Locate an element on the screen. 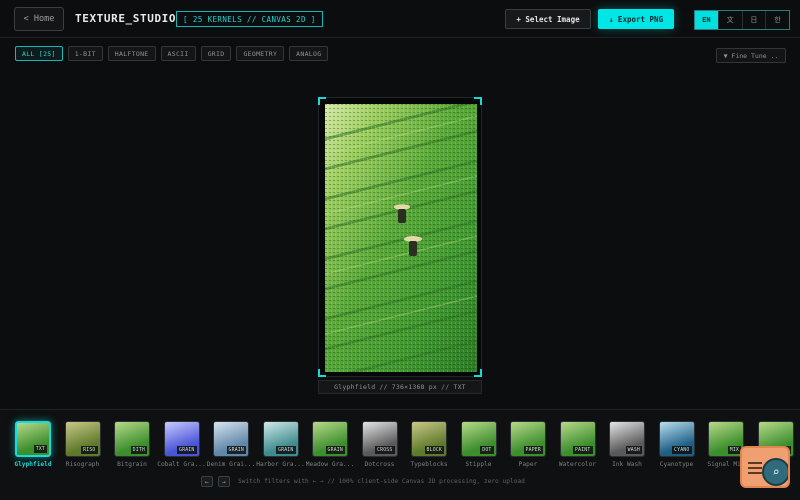 The width and height of the screenshot is (800, 500). canvas-frame is located at coordinates (400, 237).